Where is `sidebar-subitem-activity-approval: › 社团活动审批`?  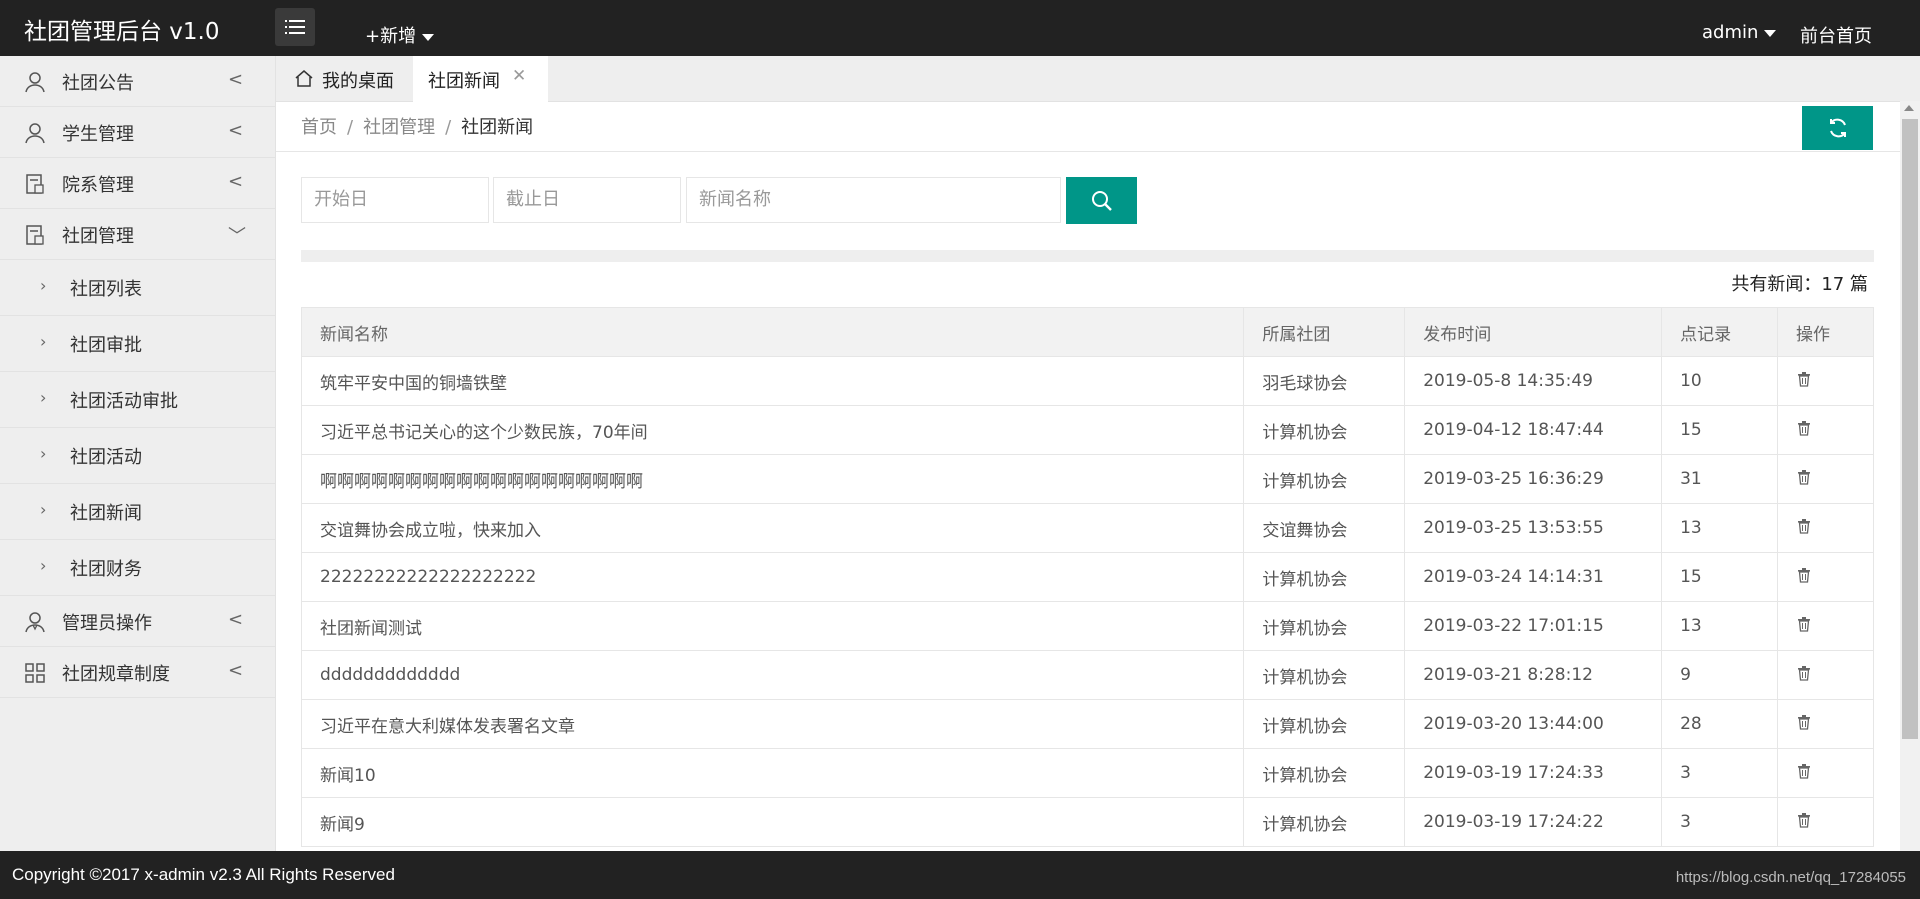
sidebar-subitem-activity-approval: › 社团活动审批 is located at coordinates (137, 400).